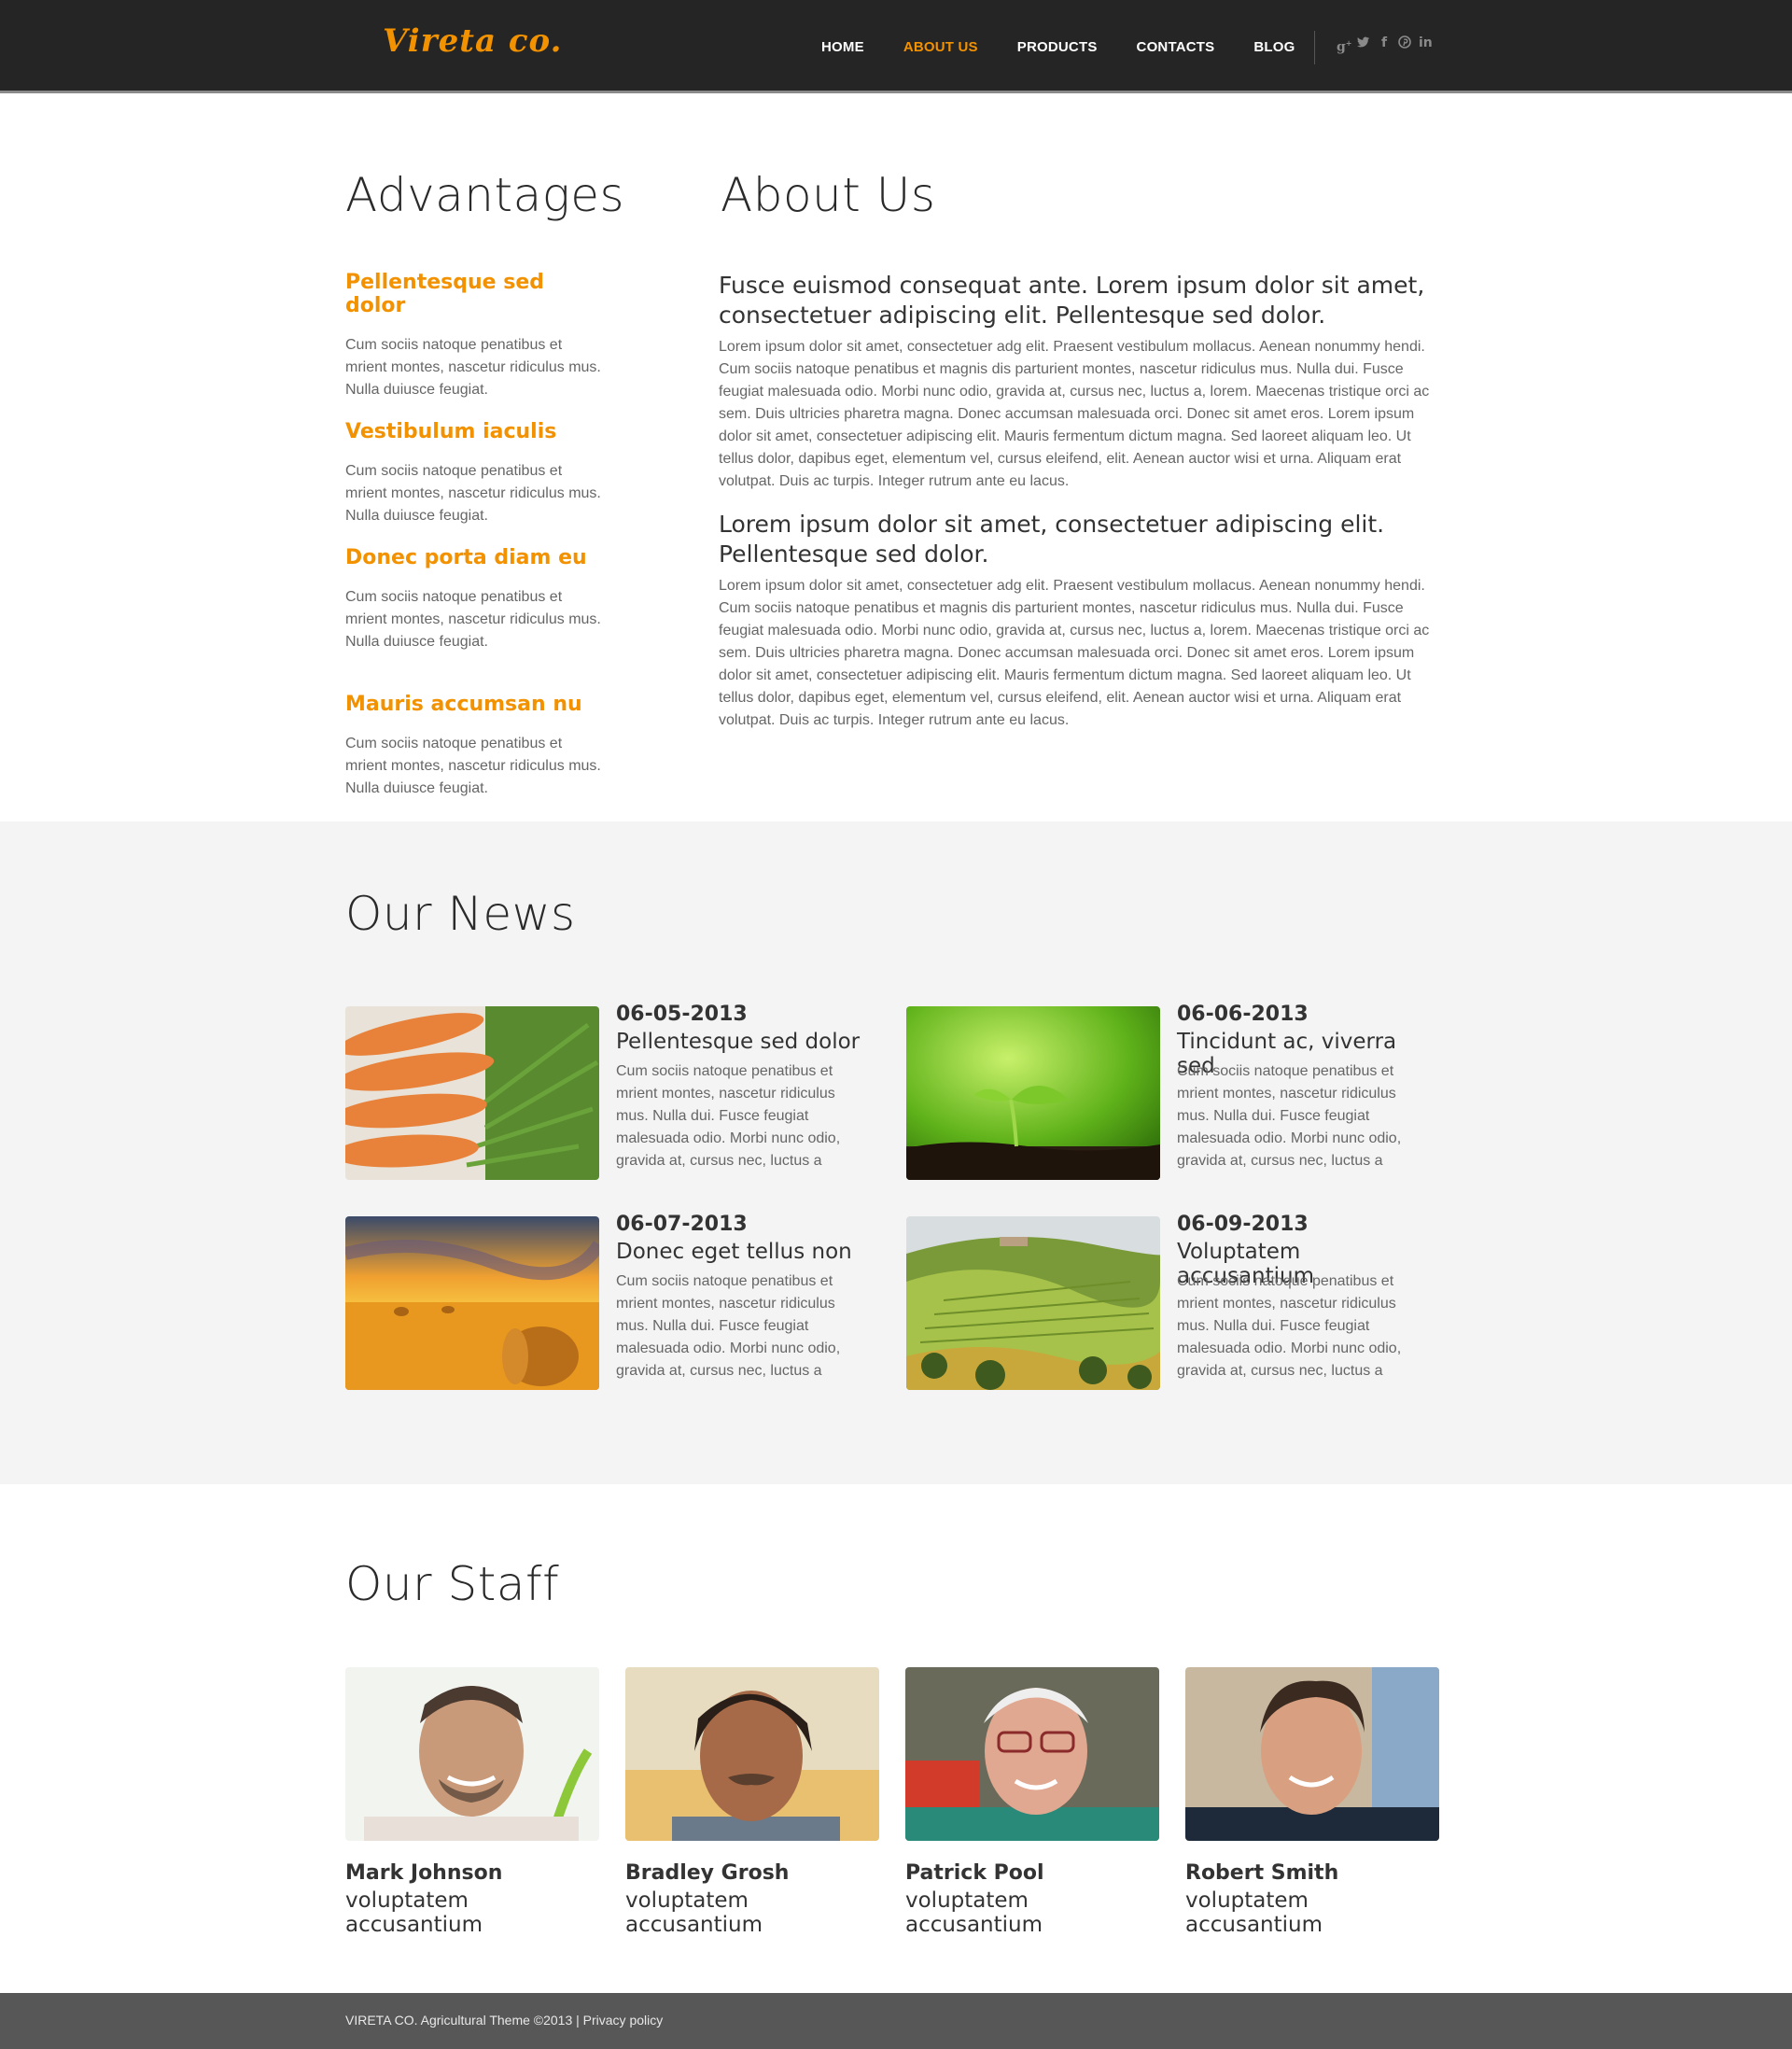  What do you see at coordinates (1057, 47) in the screenshot?
I see `nav-products: PRODUCTS` at bounding box center [1057, 47].